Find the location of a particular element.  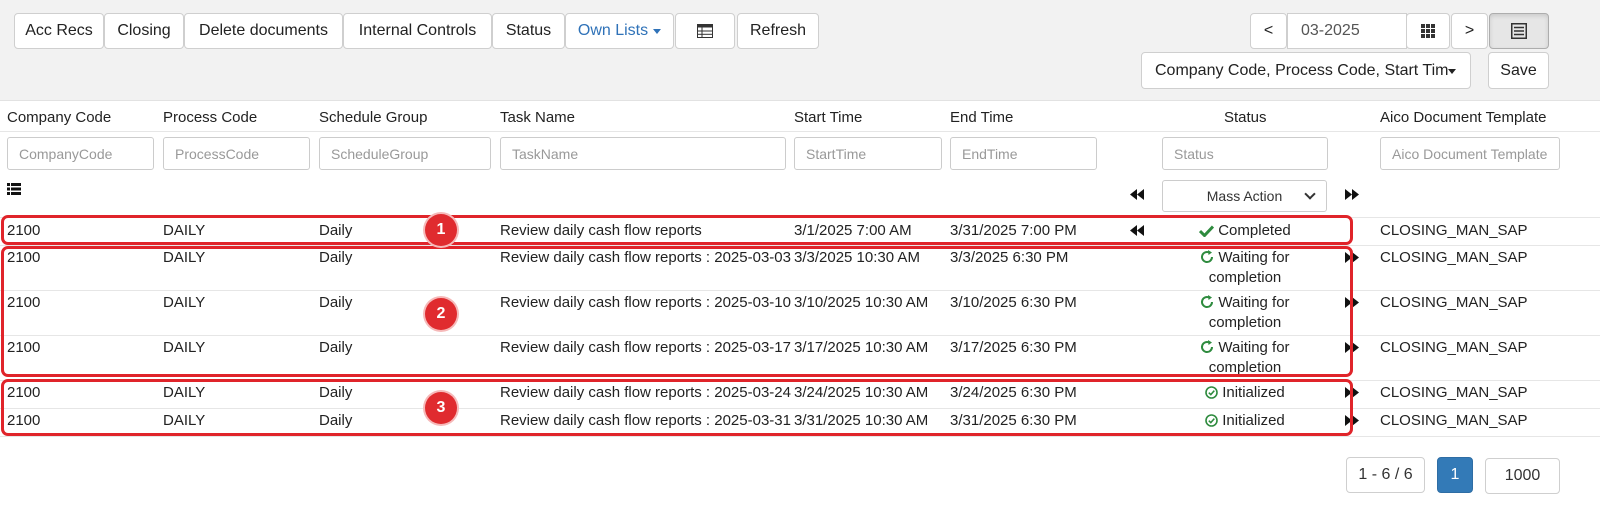

table-icon is located at coordinates (705, 31).